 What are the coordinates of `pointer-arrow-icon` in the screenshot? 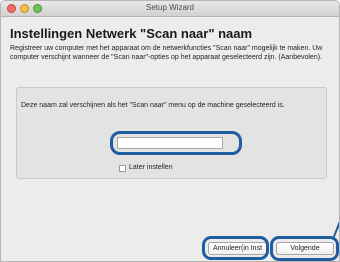 It's located at (335, 230).